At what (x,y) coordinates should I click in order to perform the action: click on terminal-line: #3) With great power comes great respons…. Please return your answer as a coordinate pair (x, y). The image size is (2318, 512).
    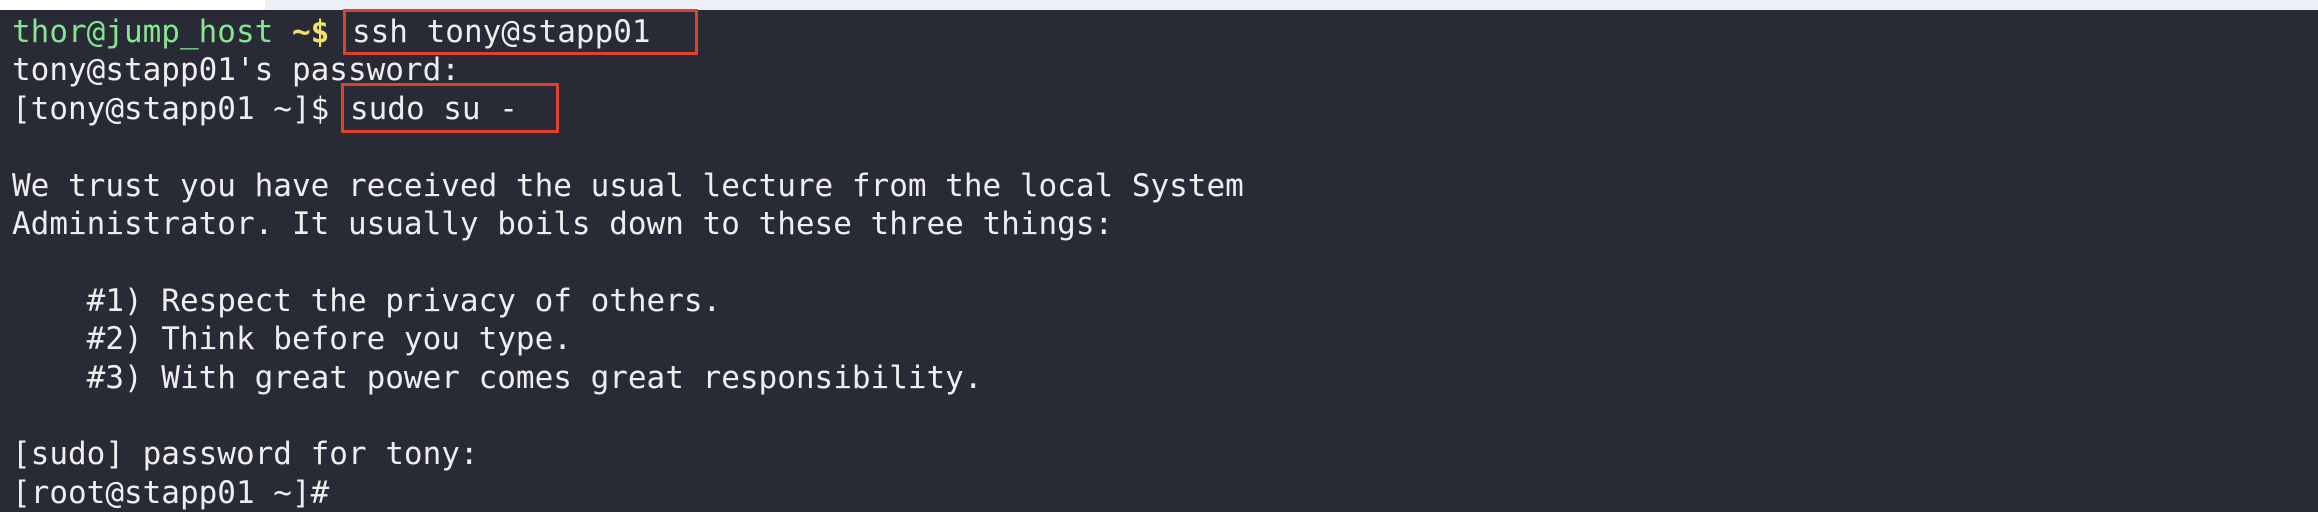
    Looking at the image, I should click on (497, 377).